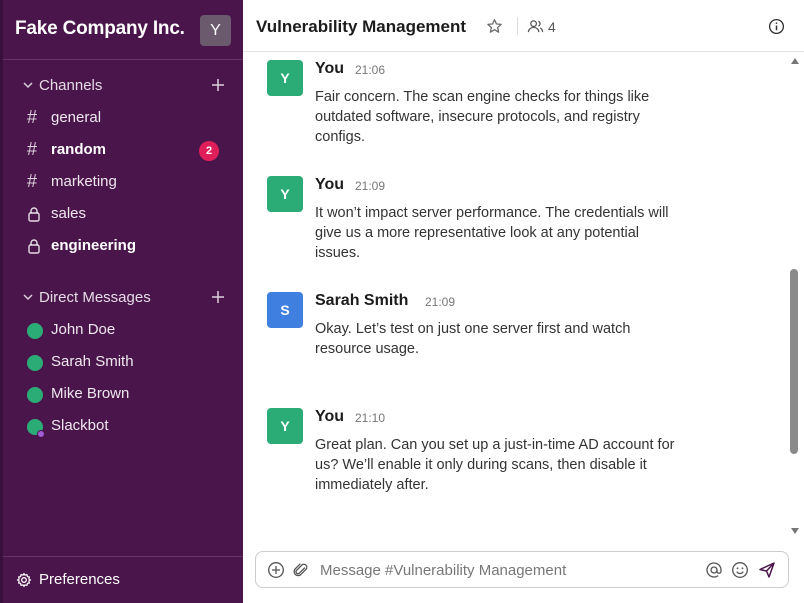  I want to click on channels-section-header: Channels, so click(123, 86).